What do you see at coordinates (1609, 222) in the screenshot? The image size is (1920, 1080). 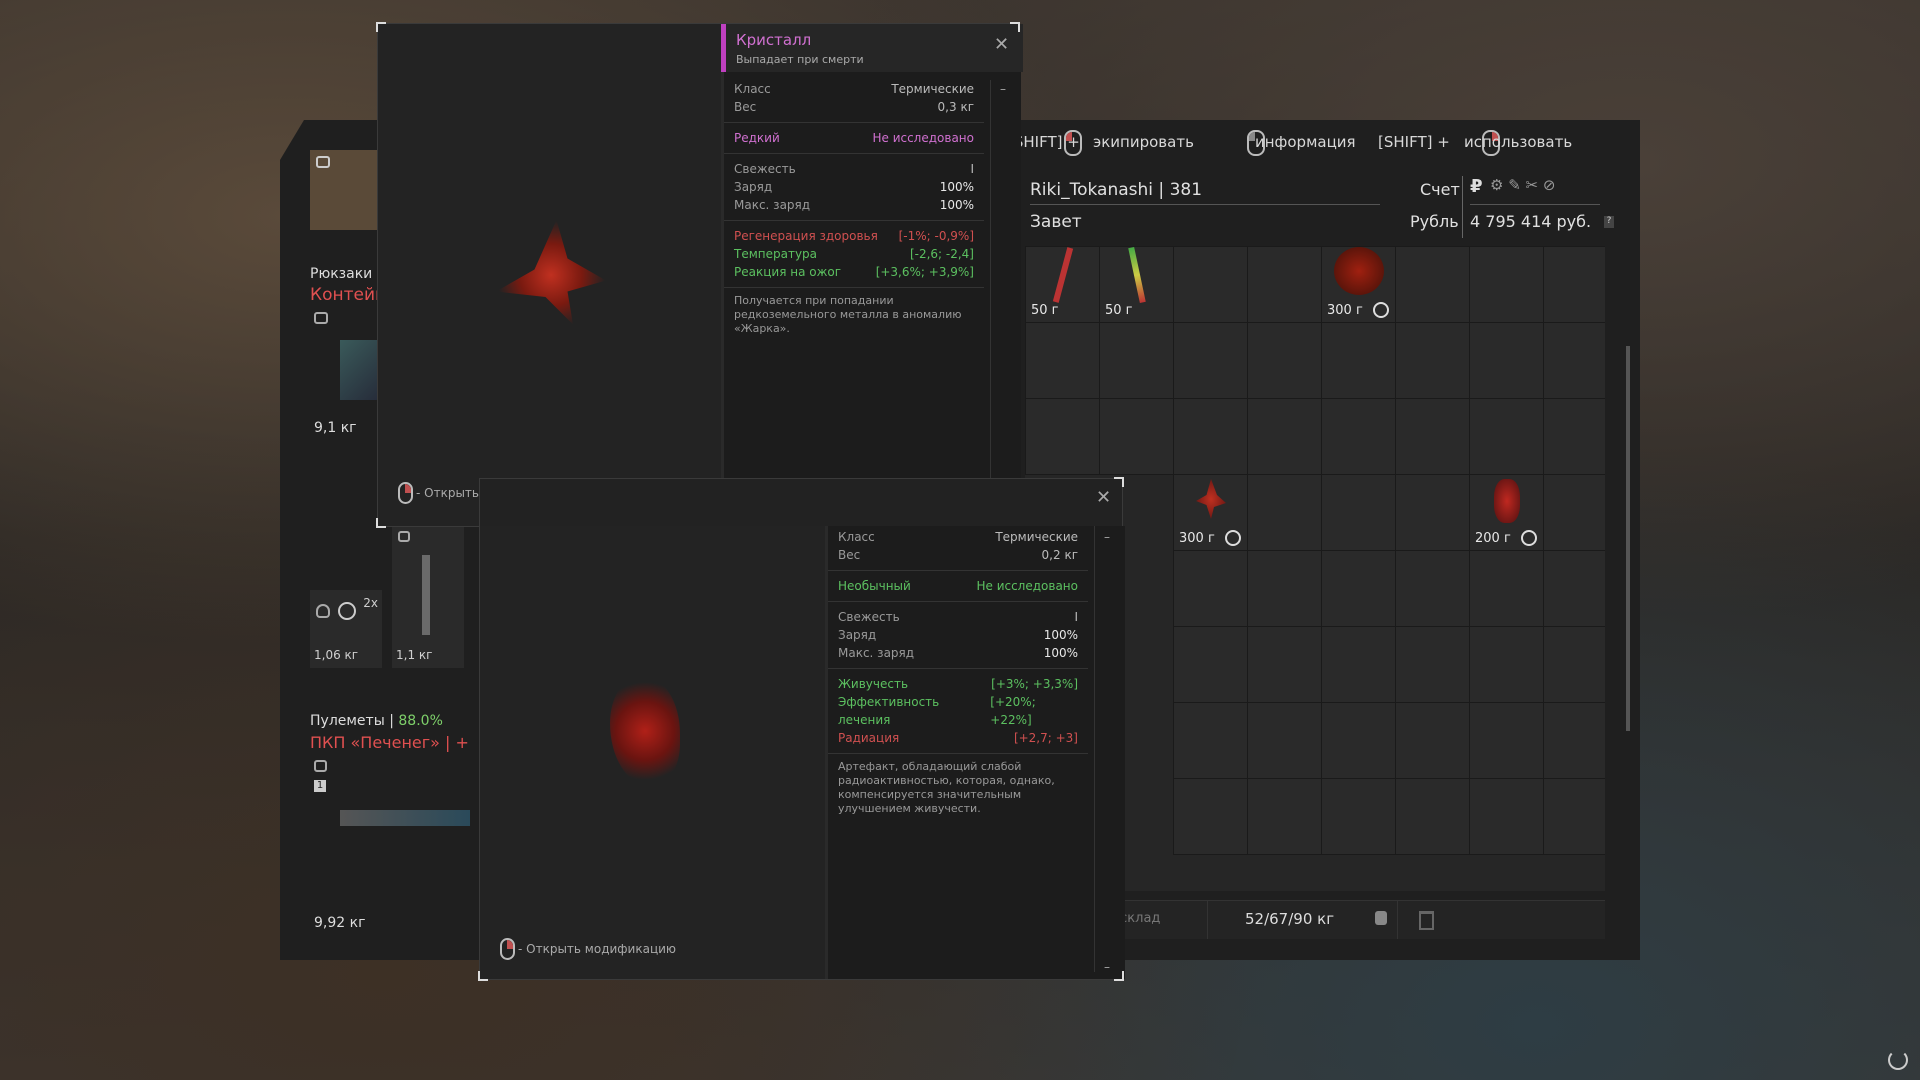 I see `balance-help-icon: ?` at bounding box center [1609, 222].